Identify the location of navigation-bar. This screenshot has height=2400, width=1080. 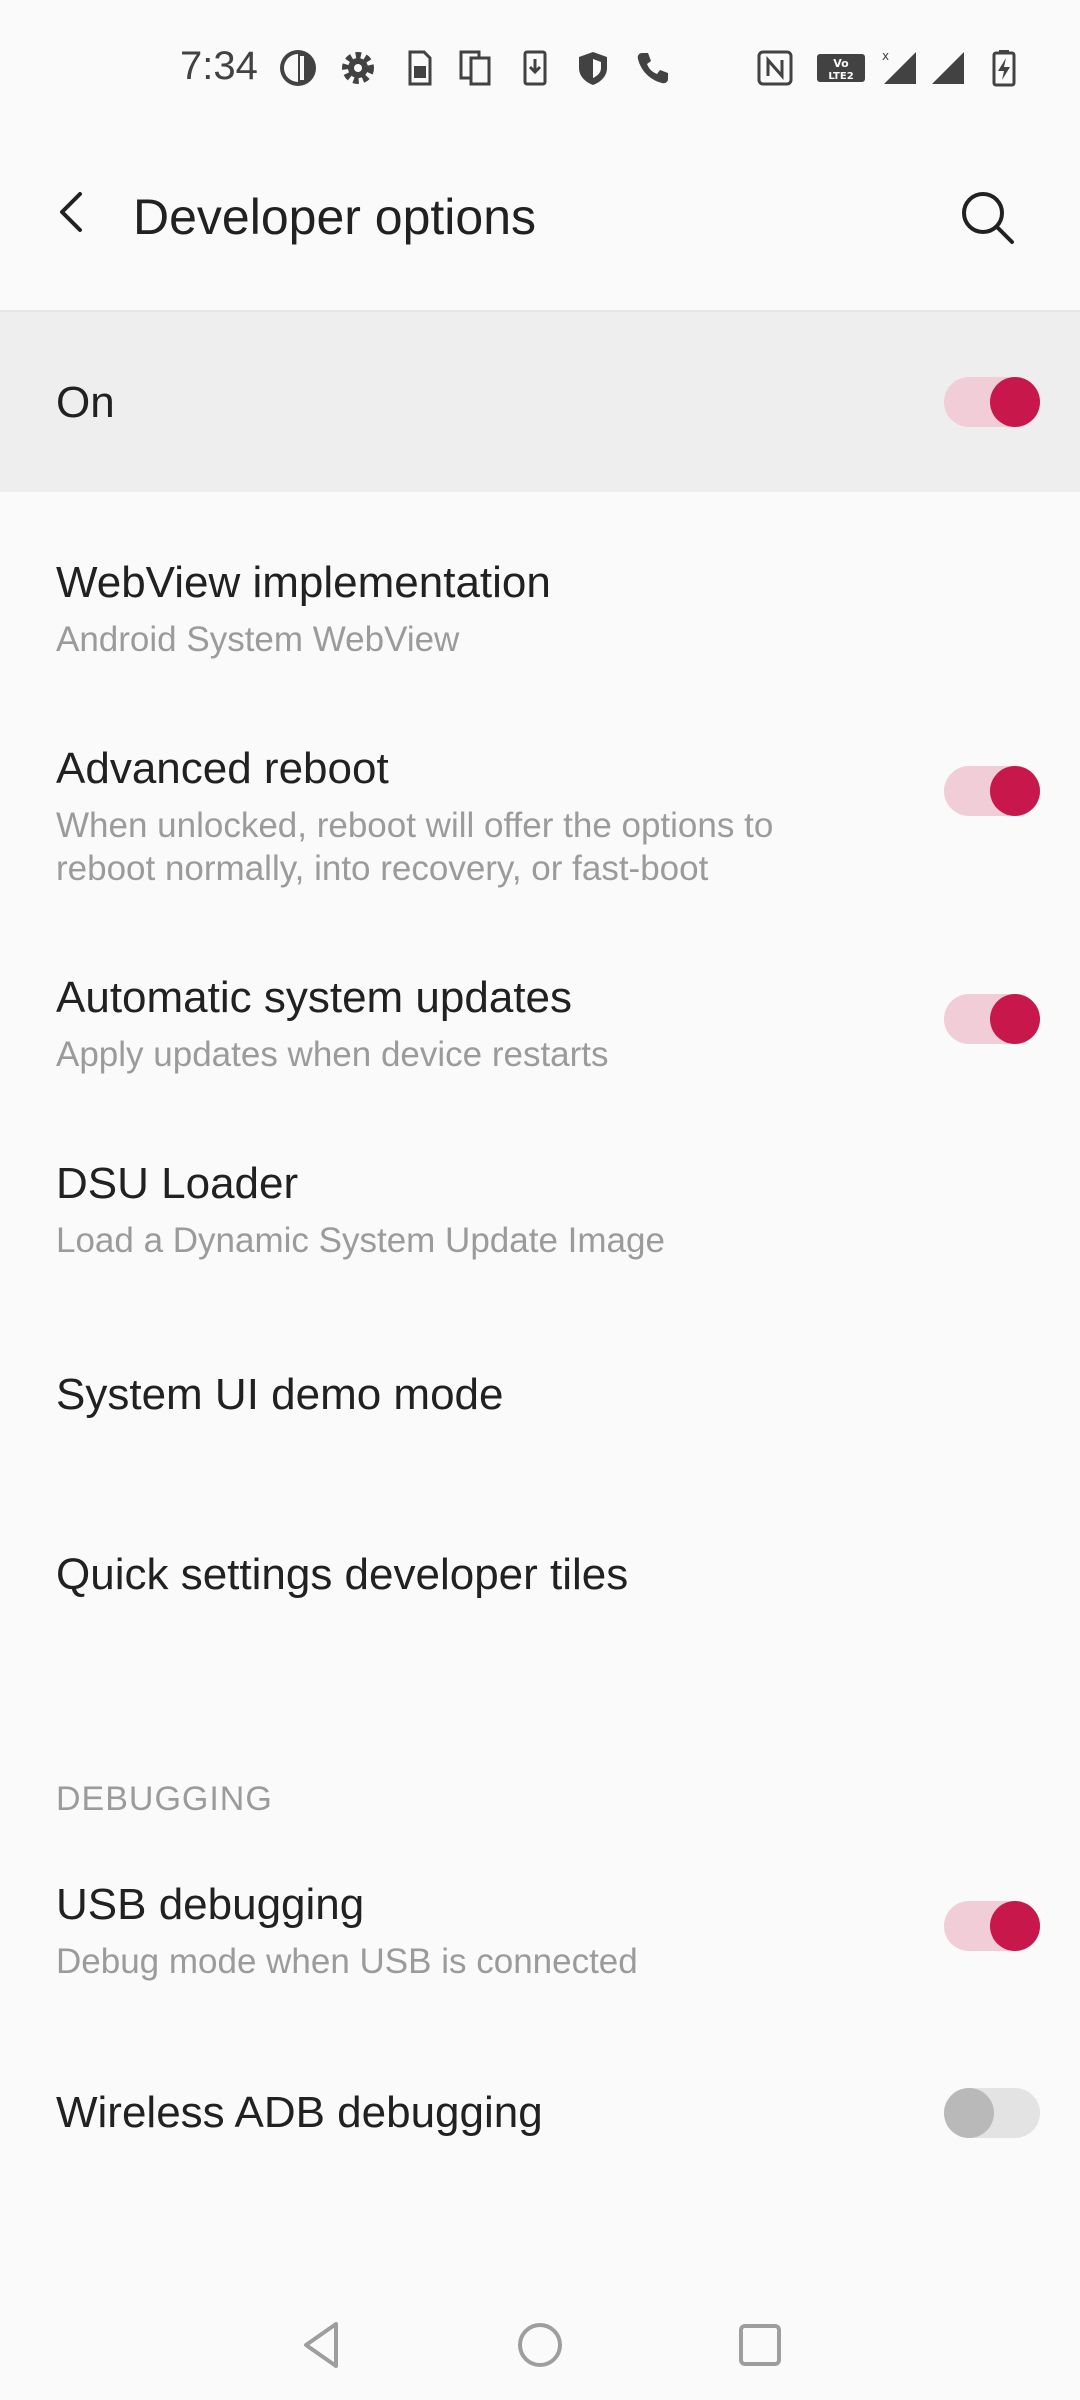
(540, 2345).